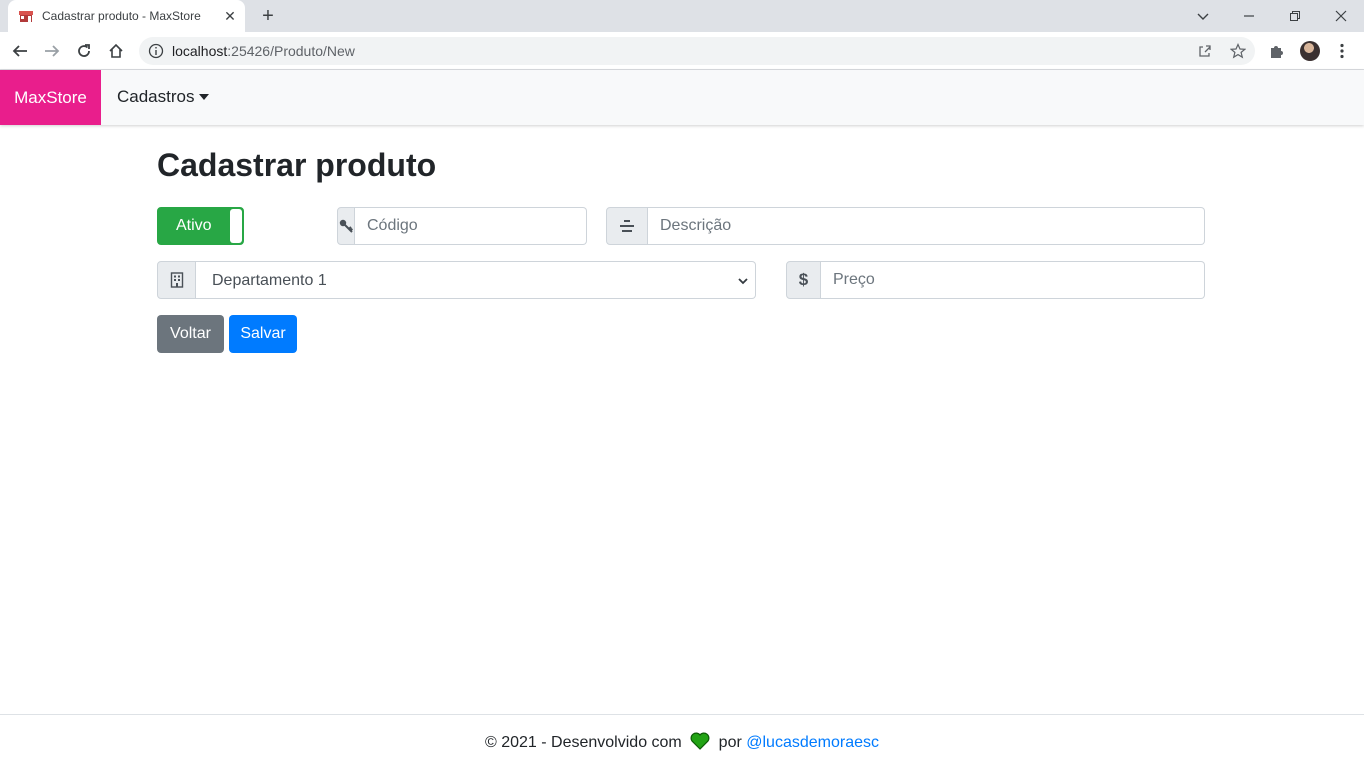 The height and width of the screenshot is (766, 1364). I want to click on restore-icon, so click(1295, 16).